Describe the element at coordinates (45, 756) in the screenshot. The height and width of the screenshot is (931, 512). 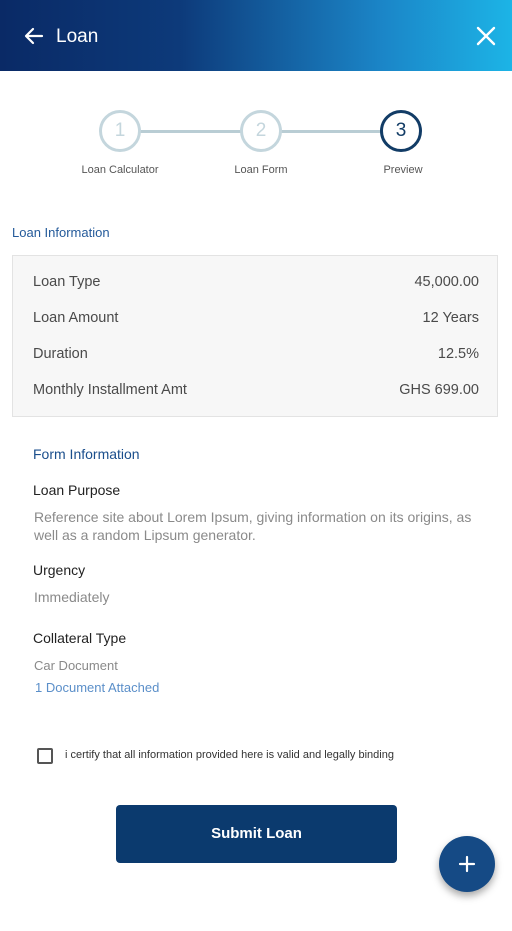
I see `certify-checkbox` at that location.